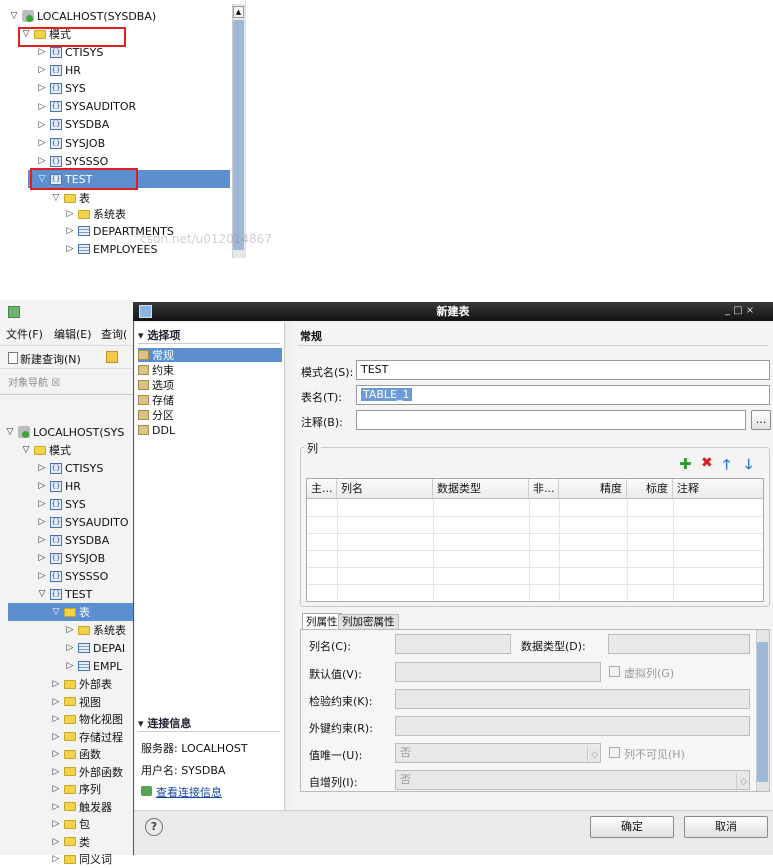 The height and width of the screenshot is (868, 773). Describe the element at coordinates (572, 699) in the screenshot. I see `check-constraint-field` at that location.